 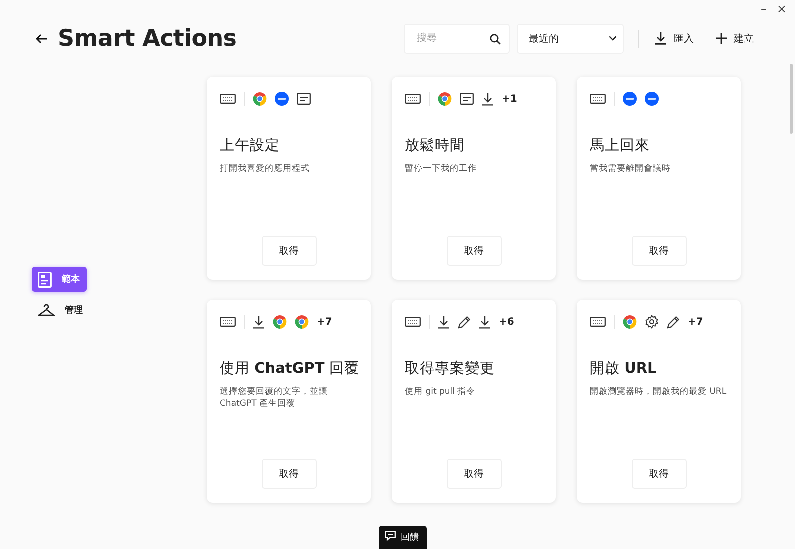 I want to click on action-card: +7 開啟 URL 開啟瀏覽器時，開啟我的最愛 URL 取得, so click(x=659, y=401).